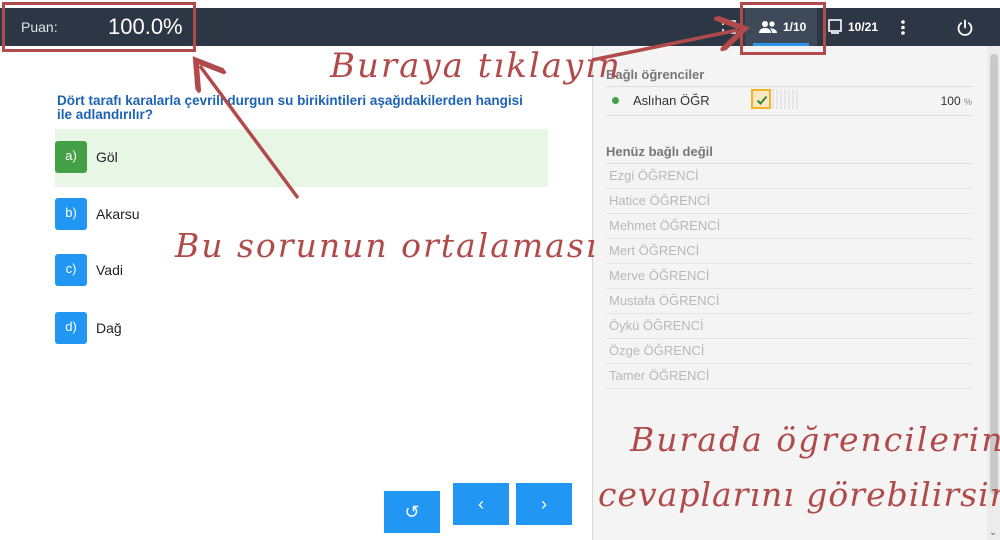 Image resolution: width=1000 pixels, height=540 pixels. What do you see at coordinates (250, 133) in the screenshot?
I see `arrow-to-score` at bounding box center [250, 133].